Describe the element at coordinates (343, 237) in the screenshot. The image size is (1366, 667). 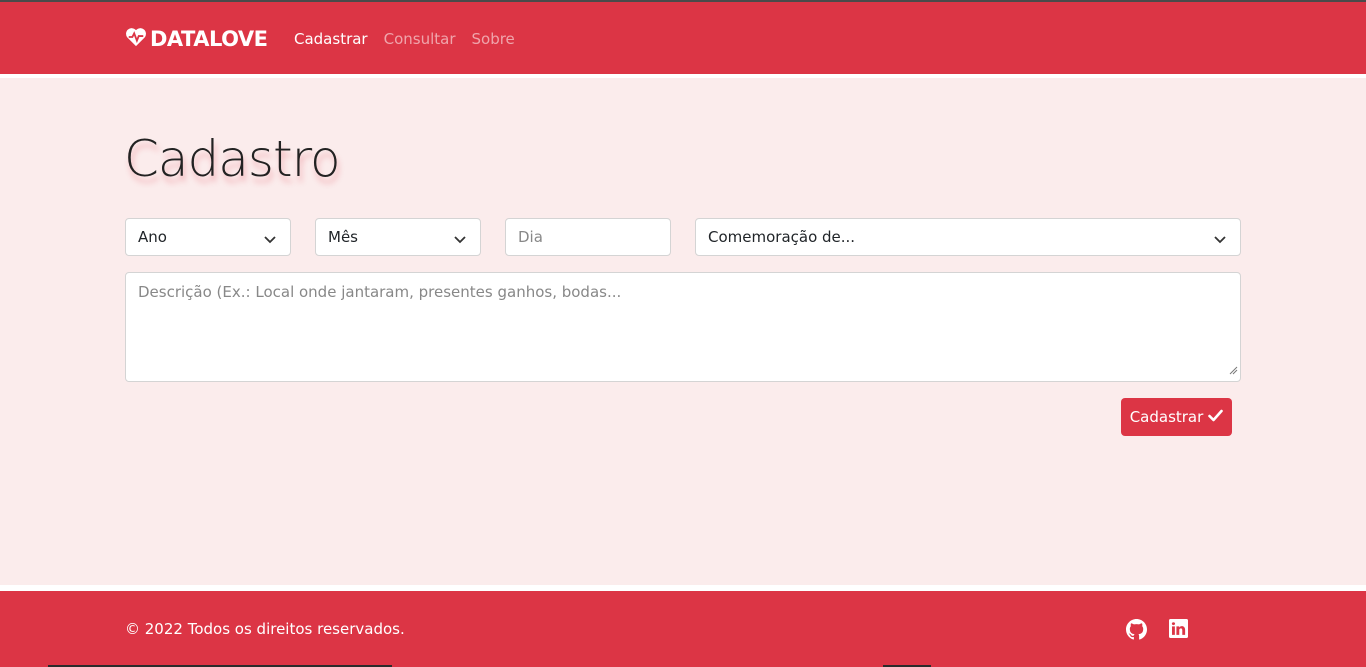
I see `month-select-value: Mês` at that location.